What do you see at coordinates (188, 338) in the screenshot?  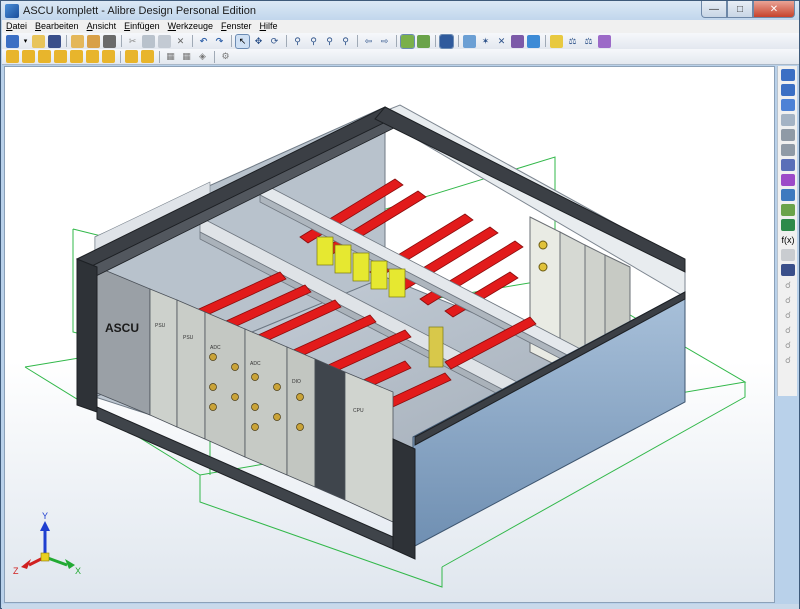 I see `module-label-2: PSU` at bounding box center [188, 338].